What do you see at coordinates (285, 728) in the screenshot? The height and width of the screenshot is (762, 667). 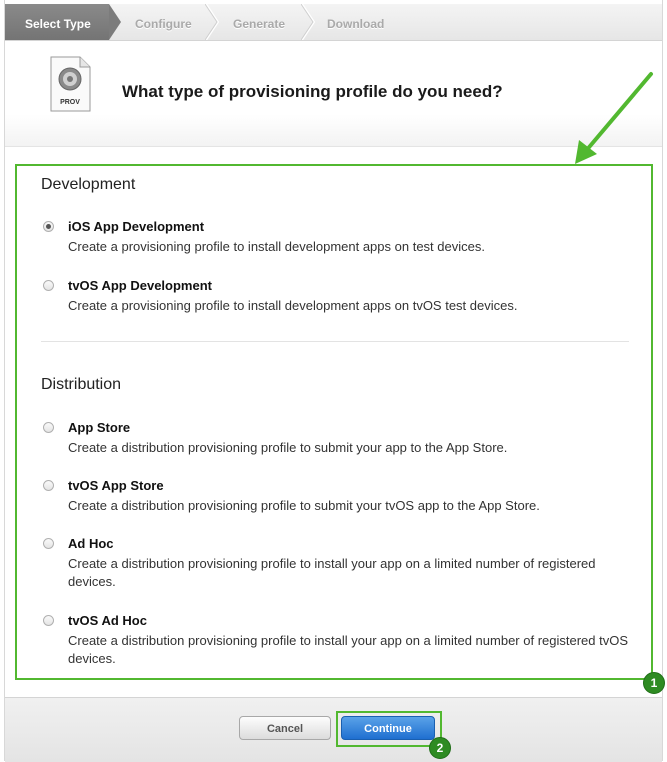 I see `cancel-button: Cancel` at bounding box center [285, 728].